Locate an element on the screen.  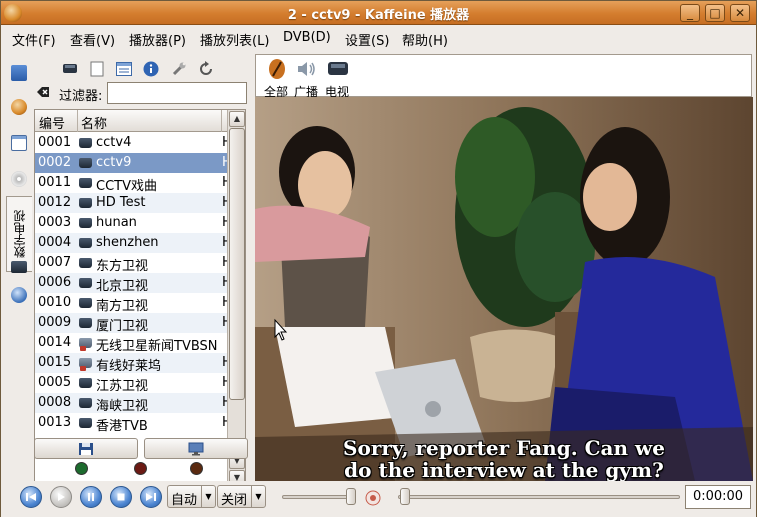
channel-row: 0014 无线卫星新闻TVBSN is located at coordinates (131, 343).